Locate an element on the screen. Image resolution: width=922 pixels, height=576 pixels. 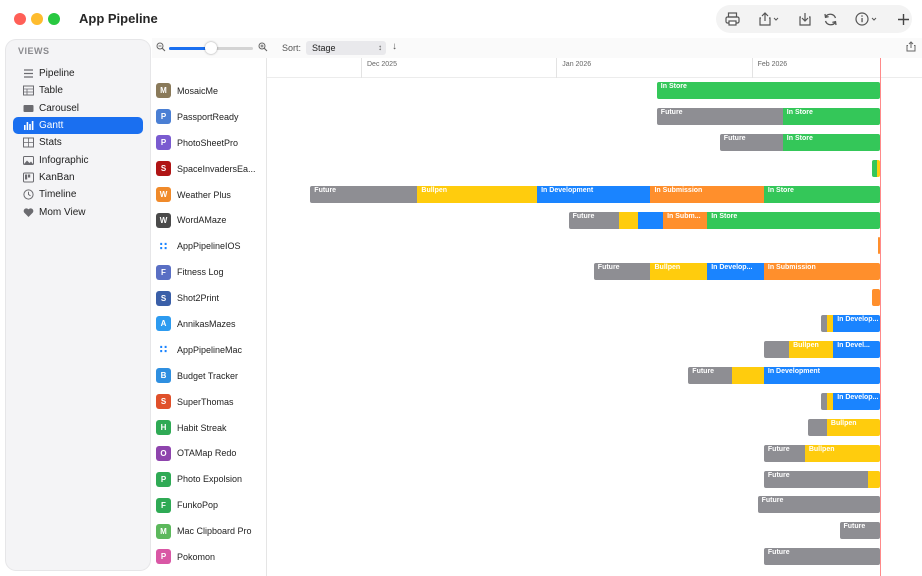
gantt-bar: In Store is located at coordinates (768, 90).